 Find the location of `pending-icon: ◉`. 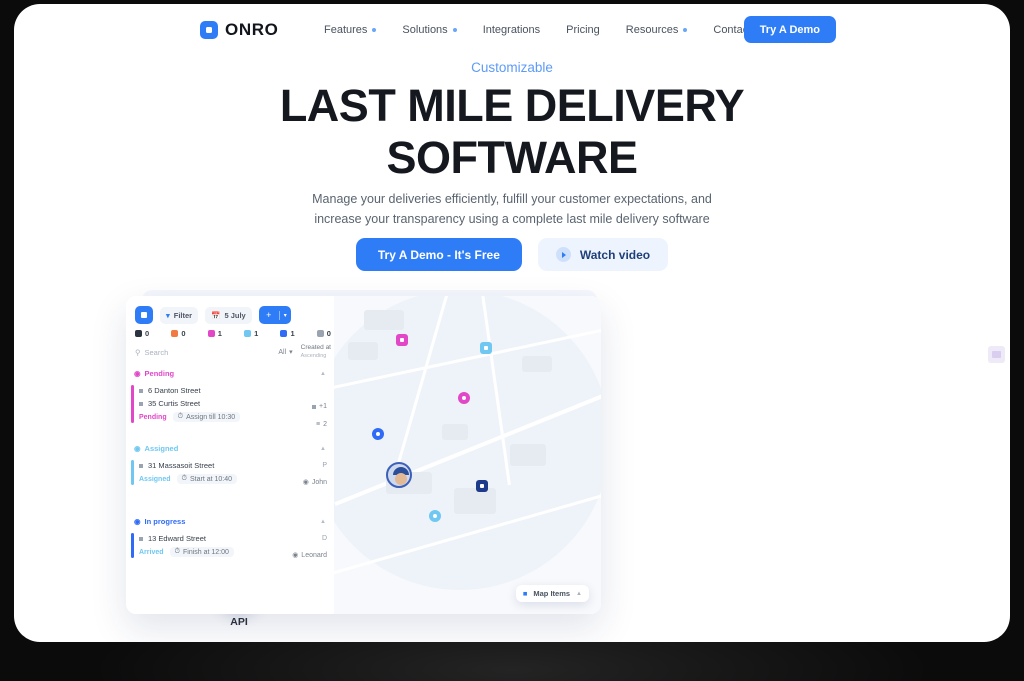

pending-icon: ◉ is located at coordinates (137, 373).